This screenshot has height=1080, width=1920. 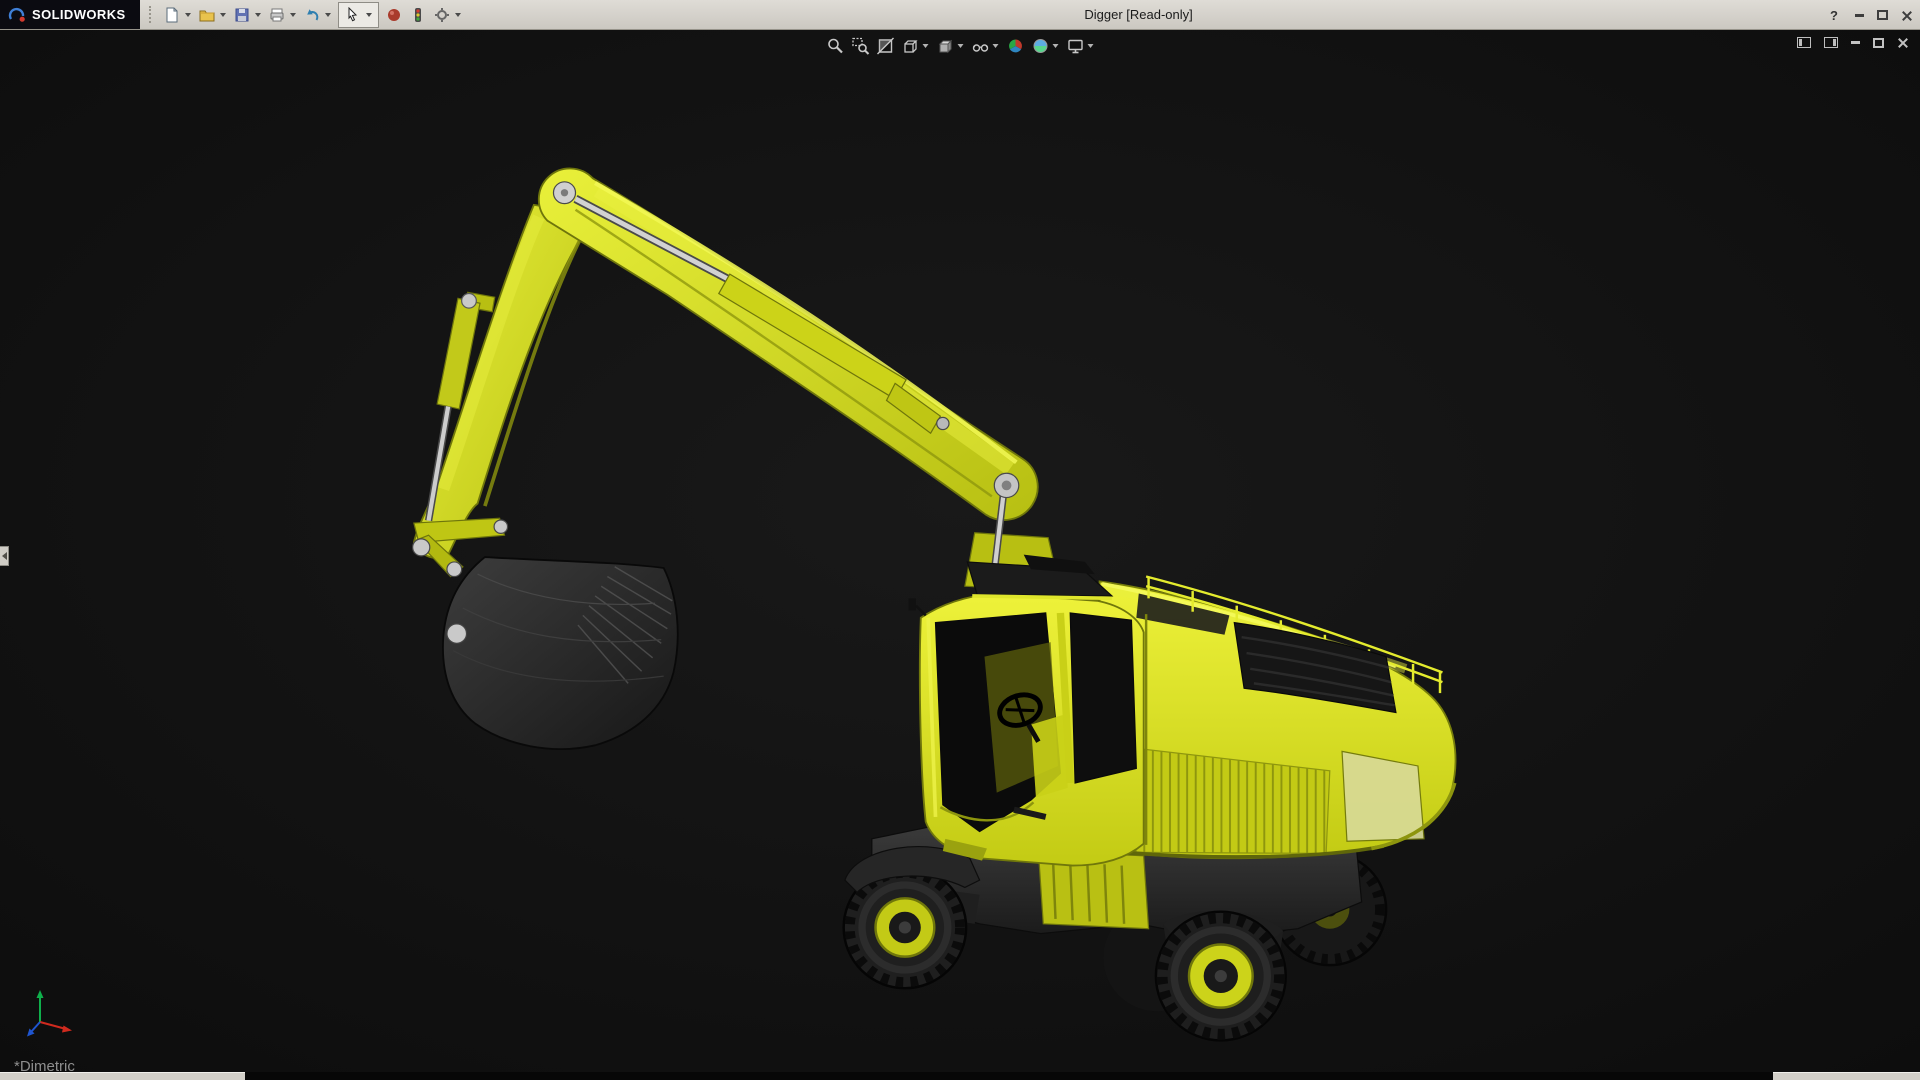 What do you see at coordinates (1846, 1076) in the screenshot?
I see `status-strip-right` at bounding box center [1846, 1076].